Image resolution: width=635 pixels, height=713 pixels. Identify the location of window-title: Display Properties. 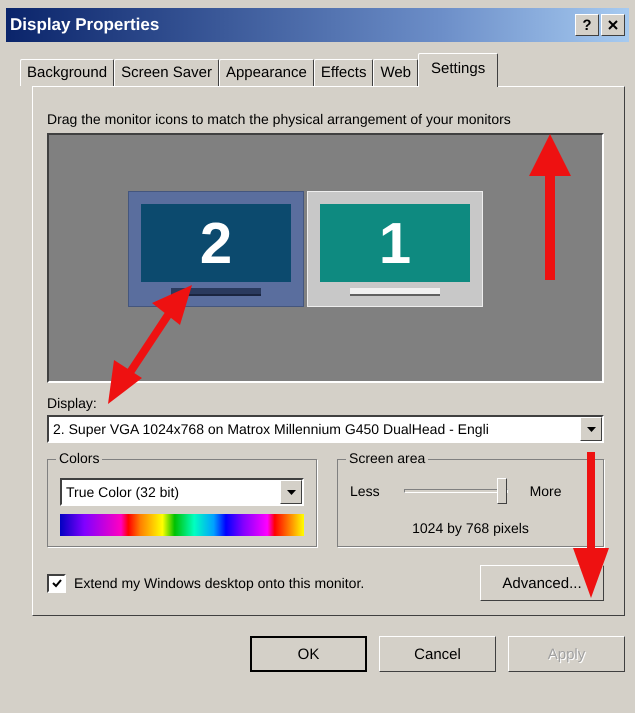
(85, 25).